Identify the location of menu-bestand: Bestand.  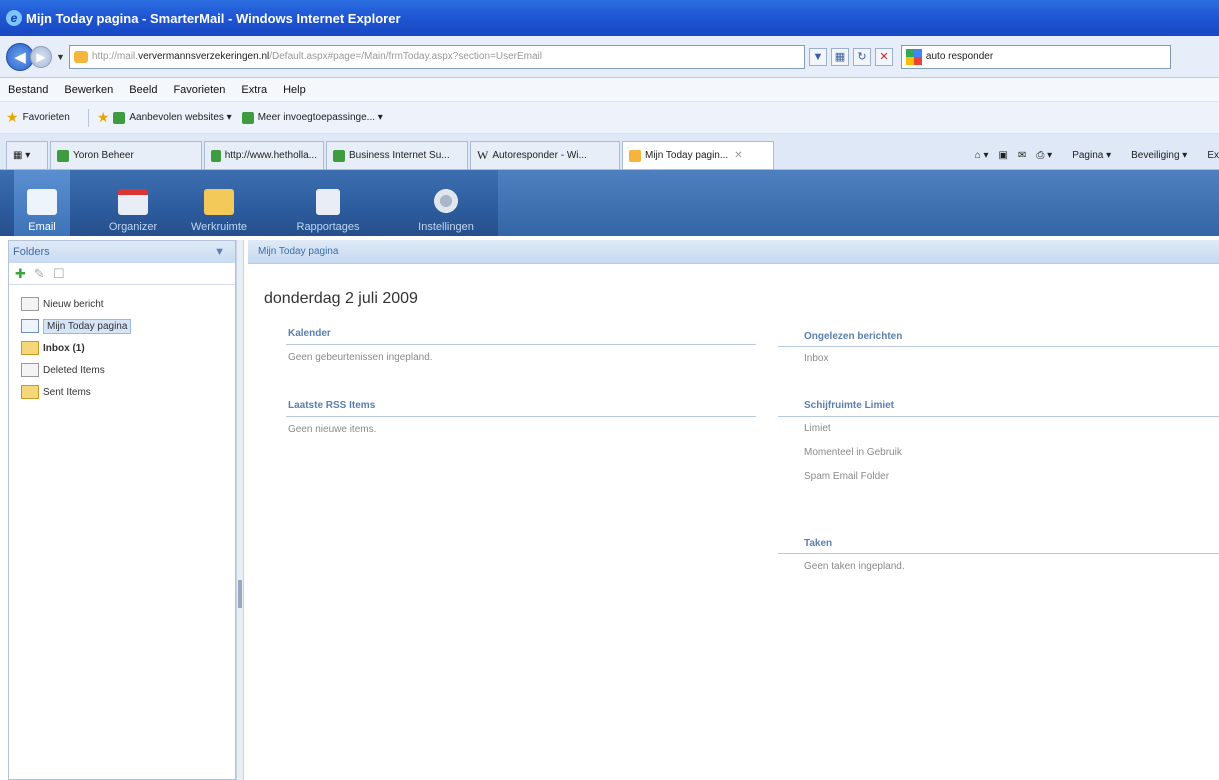
(28, 90).